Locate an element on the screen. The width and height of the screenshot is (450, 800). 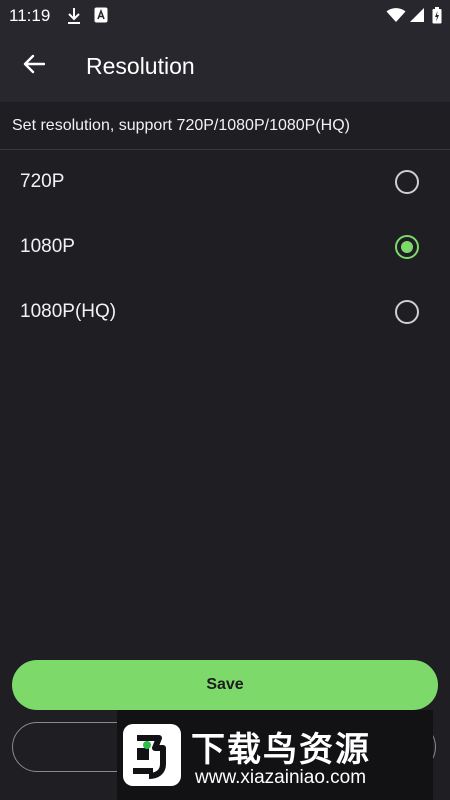
watermark-title: 下载鸟资源 is located at coordinates (281, 750).